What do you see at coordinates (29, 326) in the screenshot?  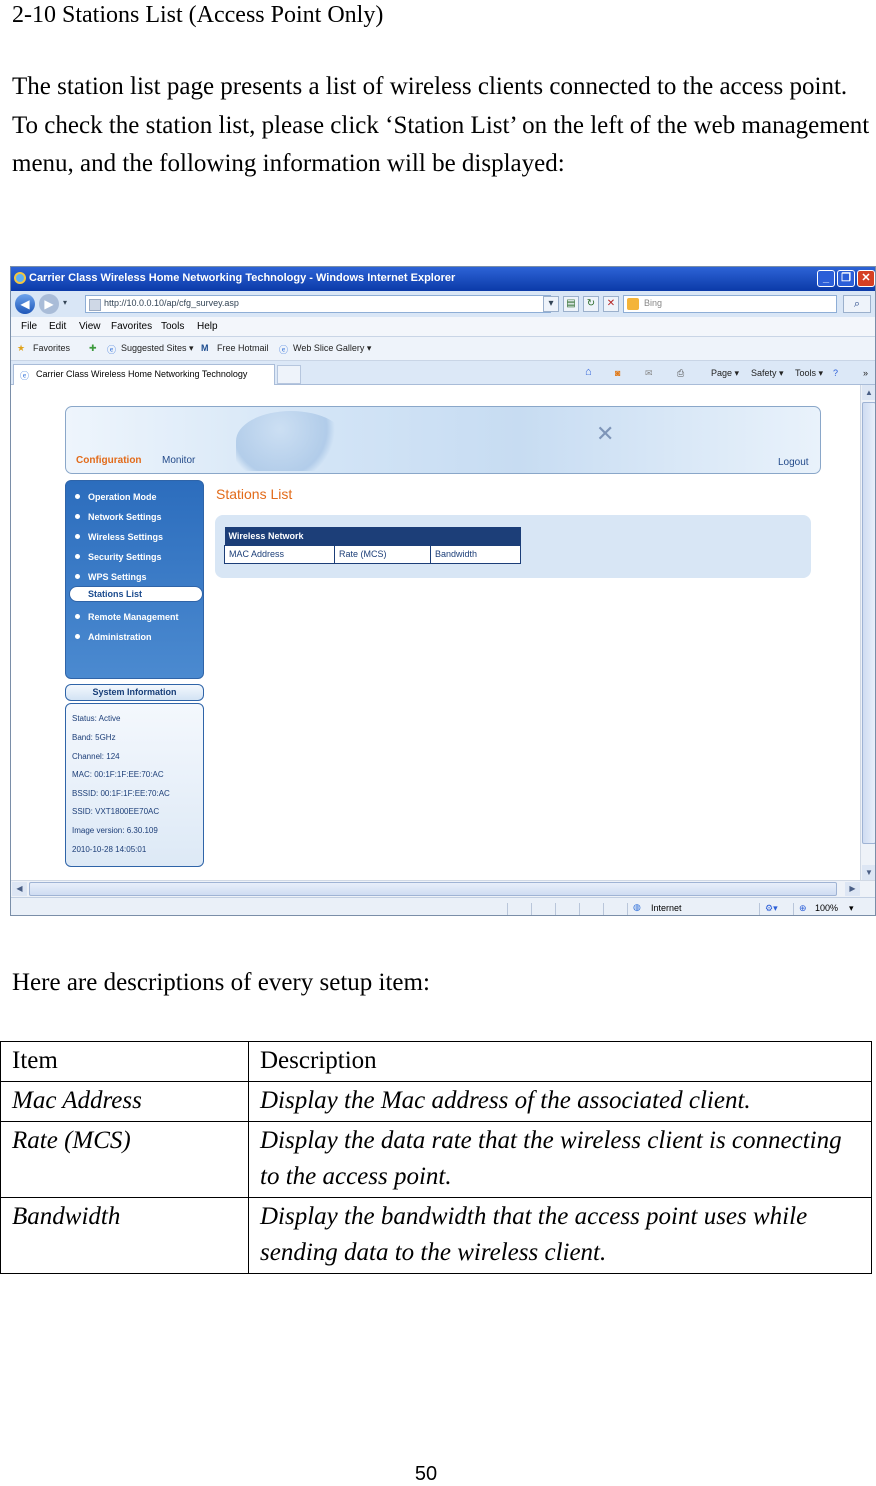 I see `menu-file: File` at bounding box center [29, 326].